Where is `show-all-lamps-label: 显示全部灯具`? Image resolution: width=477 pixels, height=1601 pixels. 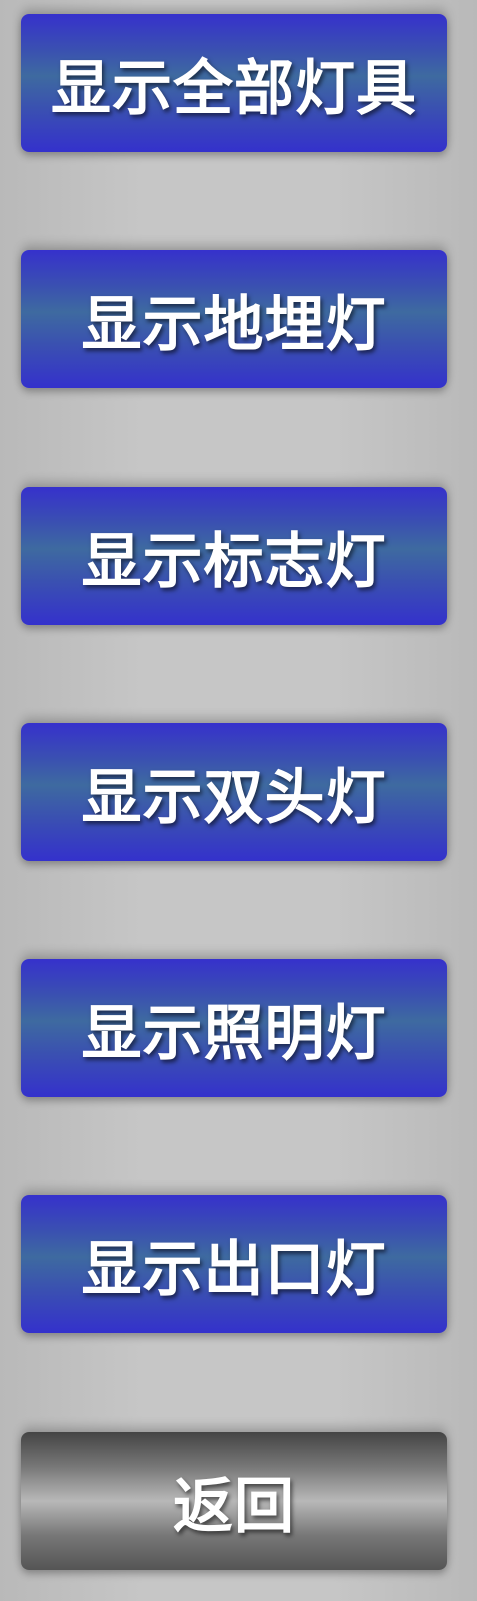 show-all-lamps-label: 显示全部灯具 is located at coordinates (234, 88).